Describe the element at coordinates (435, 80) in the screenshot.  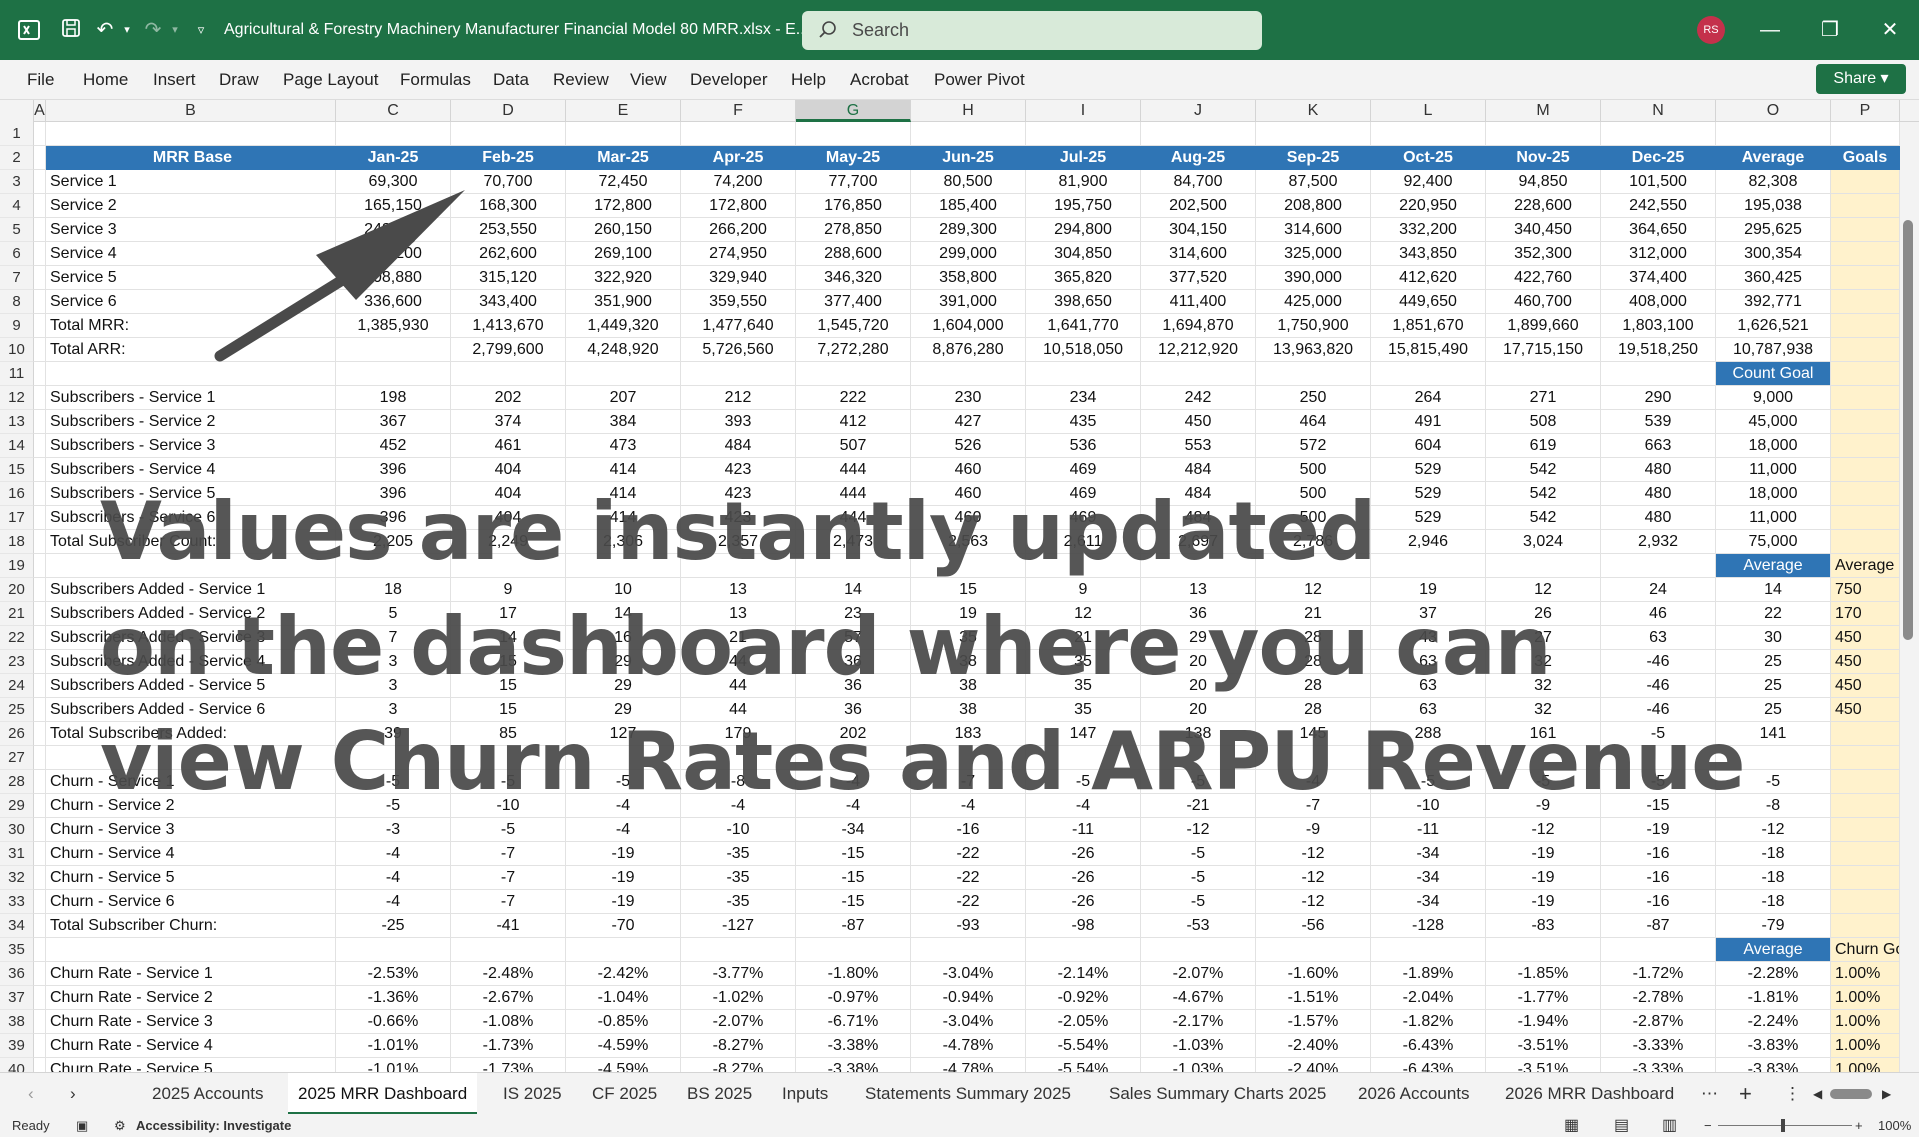
I see `menu-formulas: Formulas` at that location.